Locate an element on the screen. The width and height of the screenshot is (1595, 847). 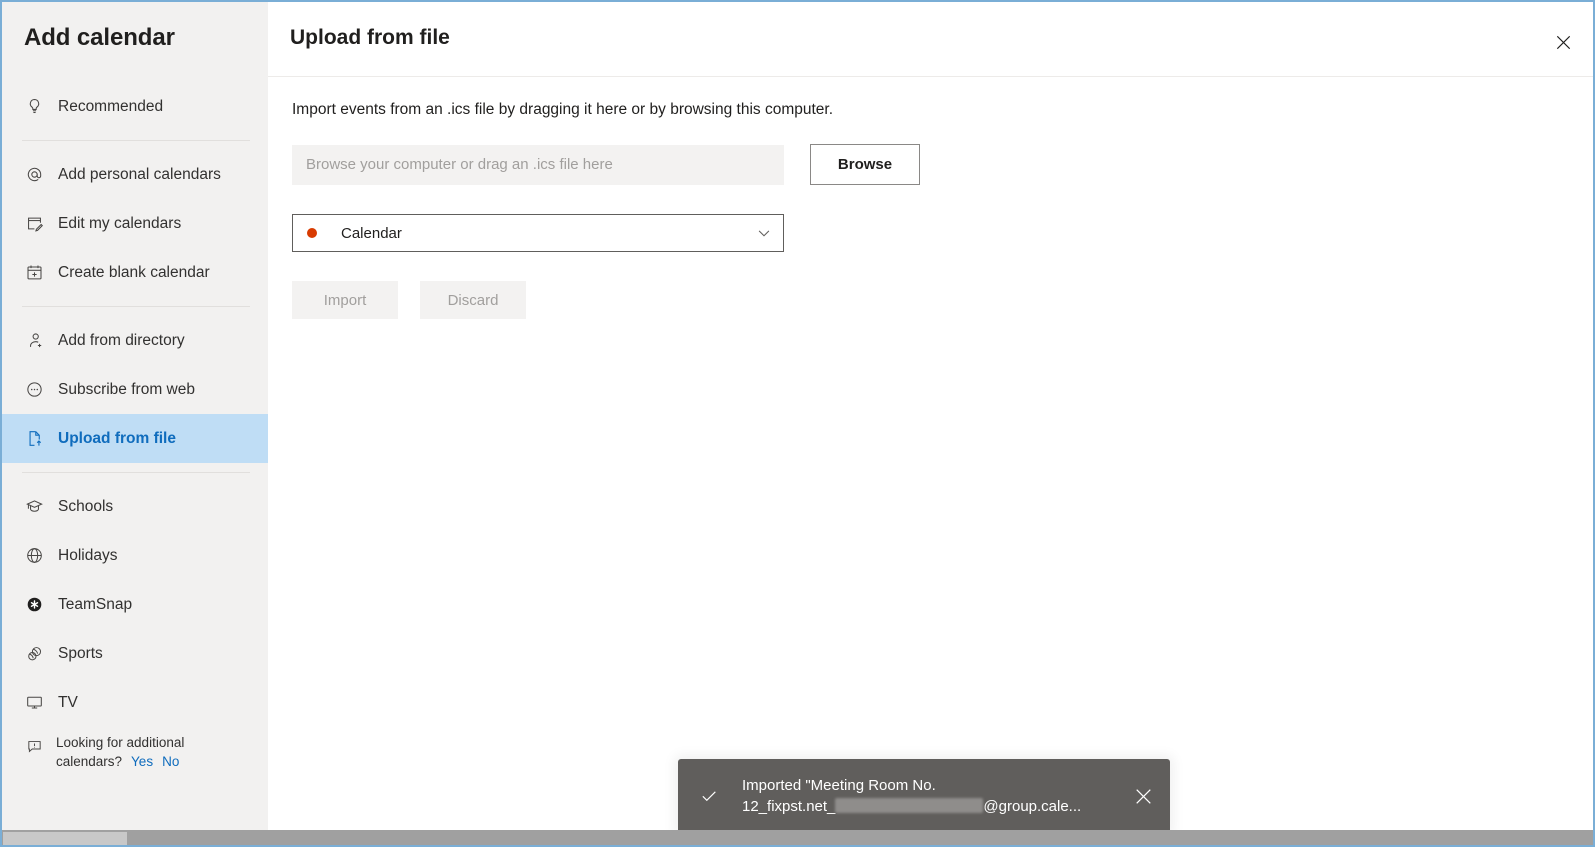
sidebar-item-sports: Sports is located at coordinates (135, 653).